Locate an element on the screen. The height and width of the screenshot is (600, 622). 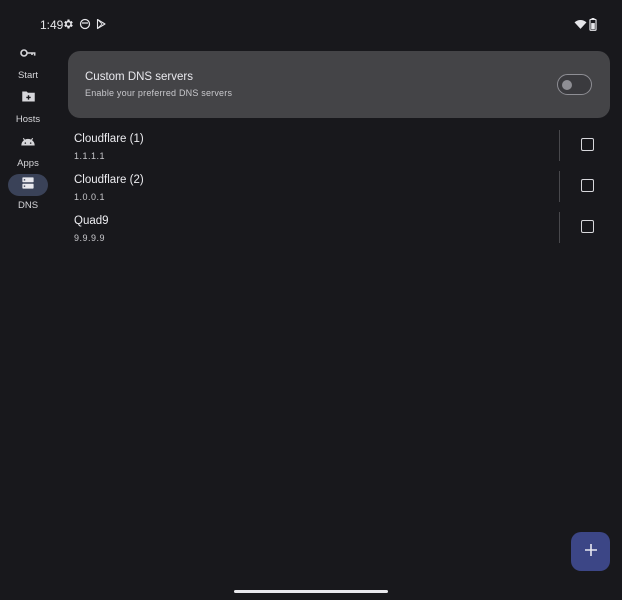
server-ip: 1.0.0.1 is located at coordinates (90, 197).